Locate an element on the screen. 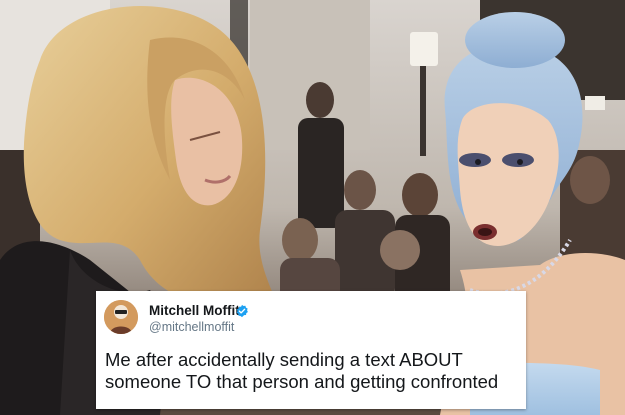 Image resolution: width=625 pixels, height=415 pixels. avatar is located at coordinates (121, 317).